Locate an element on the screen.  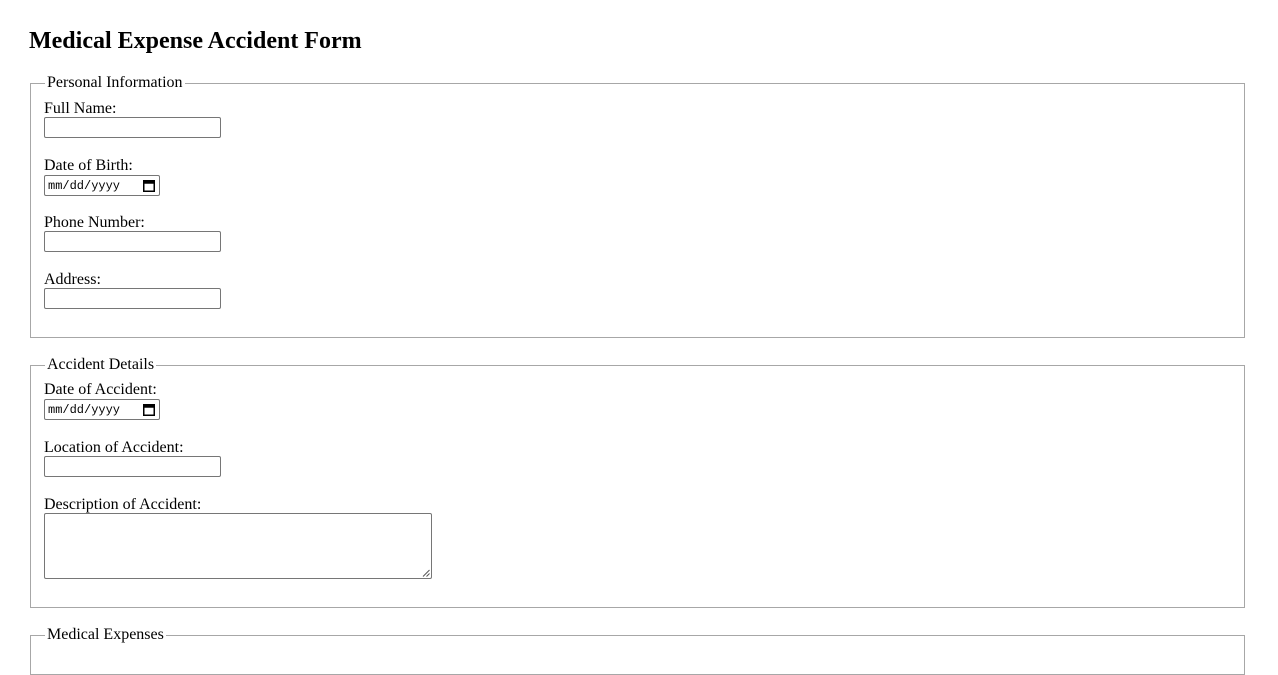
address-input is located at coordinates (132, 298).